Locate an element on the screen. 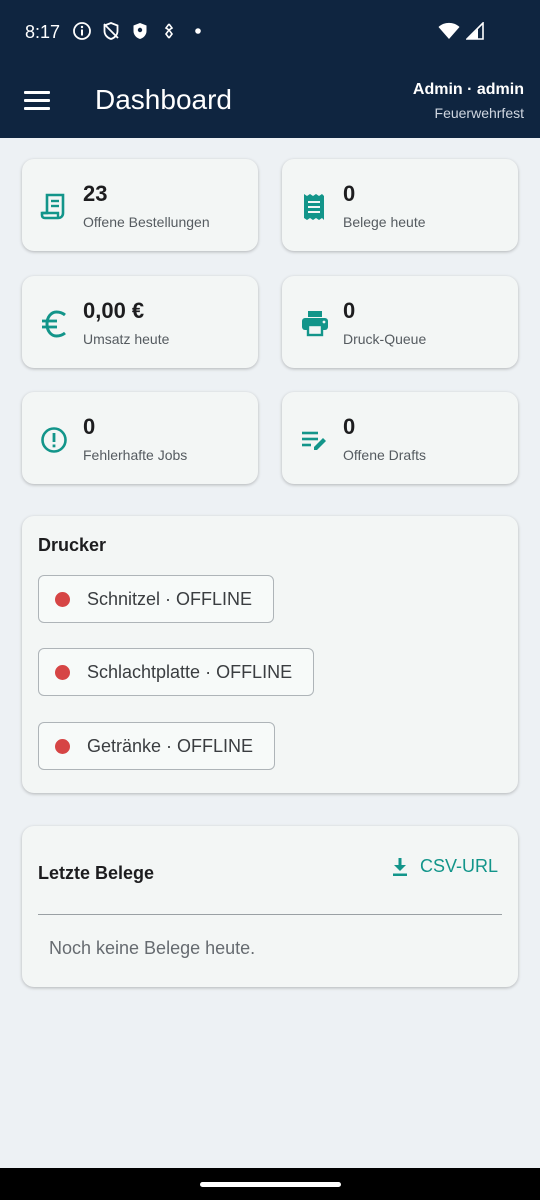  receipts-title: Letzte Belege is located at coordinates (96, 873).